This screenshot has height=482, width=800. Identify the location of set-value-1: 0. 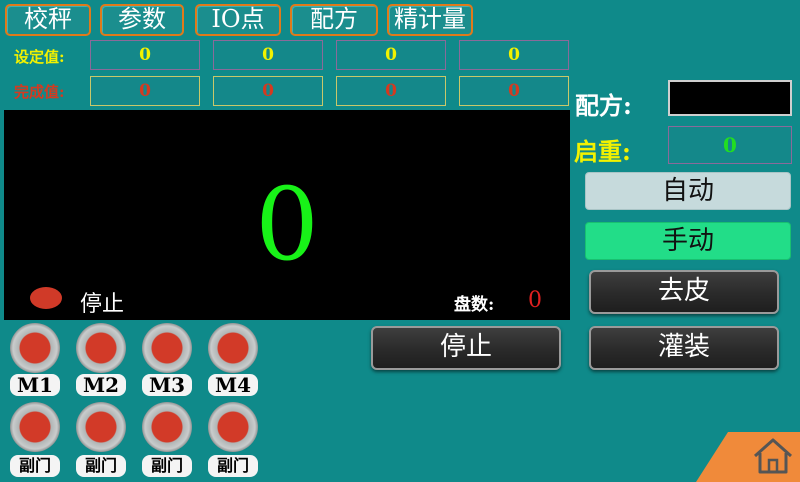
(145, 55).